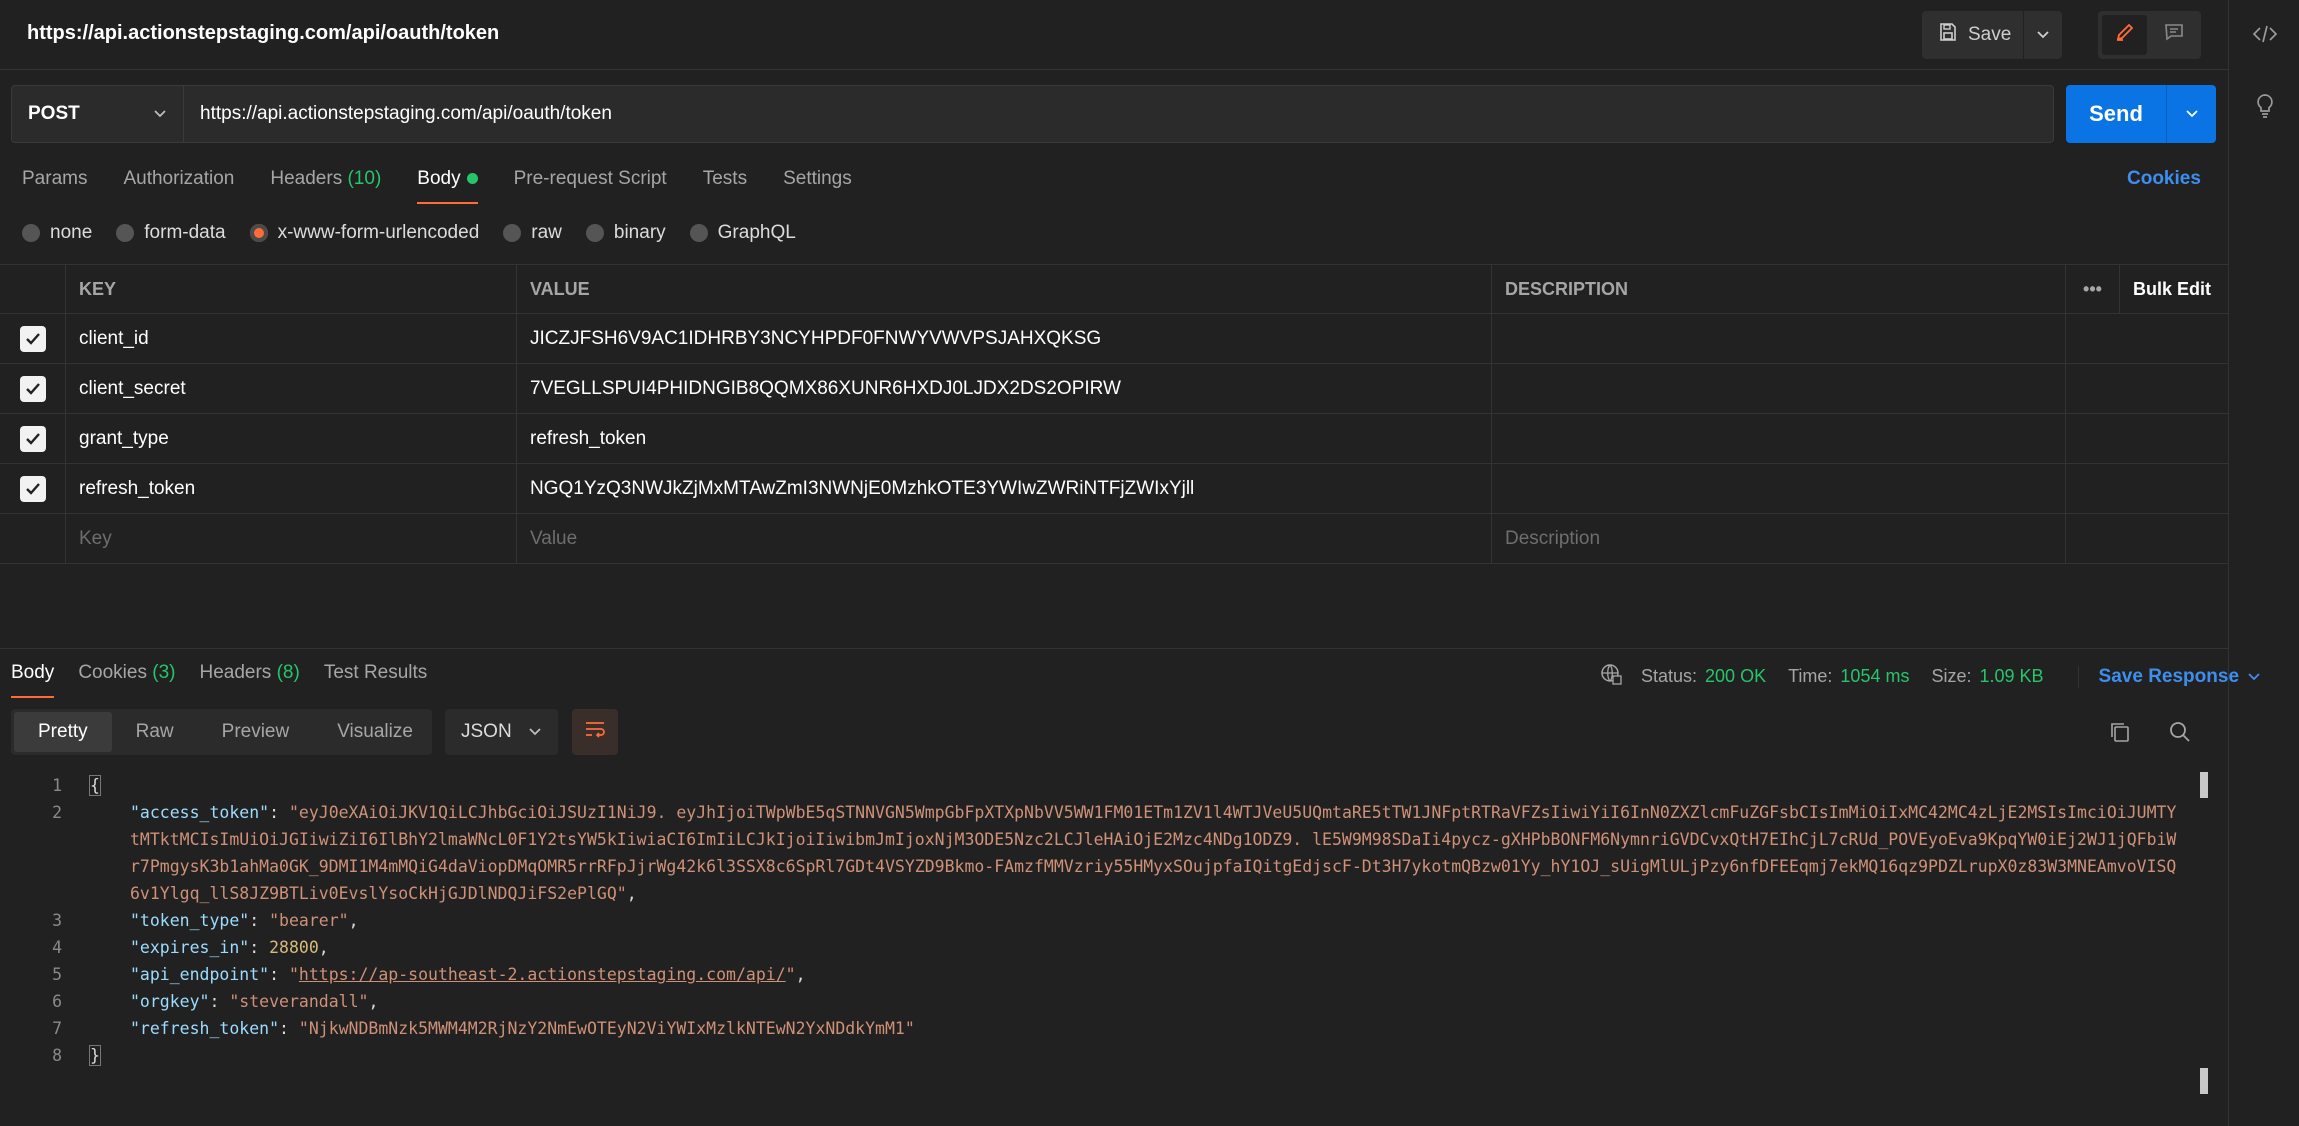 This screenshot has width=2299, height=1126. I want to click on resp-tab-cookies: Cookies (3), so click(126, 680).